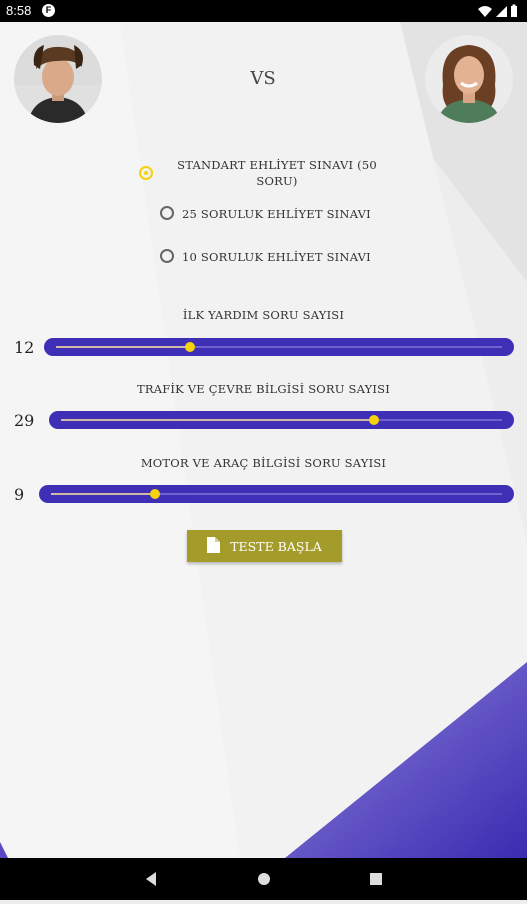  I want to click on document-icon, so click(214, 546).